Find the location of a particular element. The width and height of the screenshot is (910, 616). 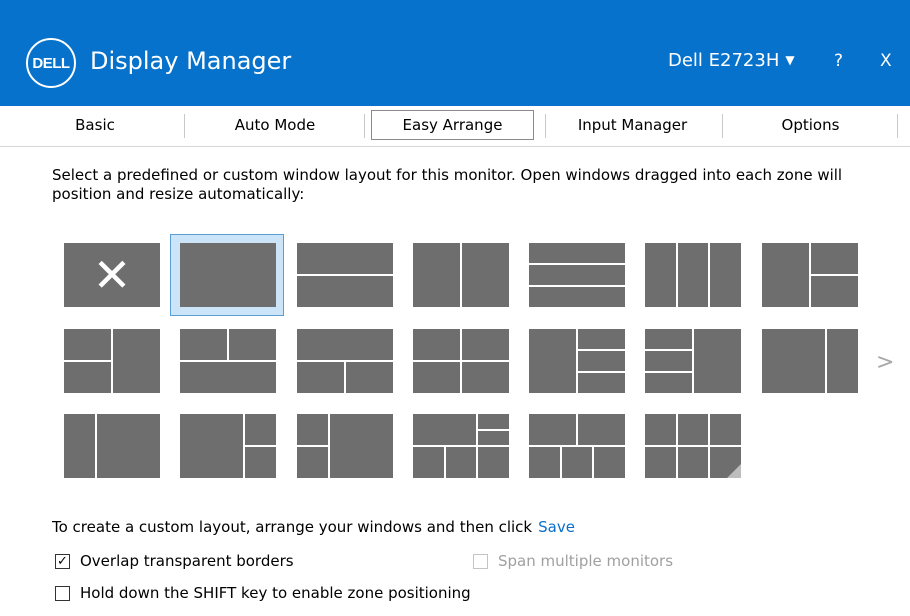

tab-options: Options is located at coordinates (810, 125).